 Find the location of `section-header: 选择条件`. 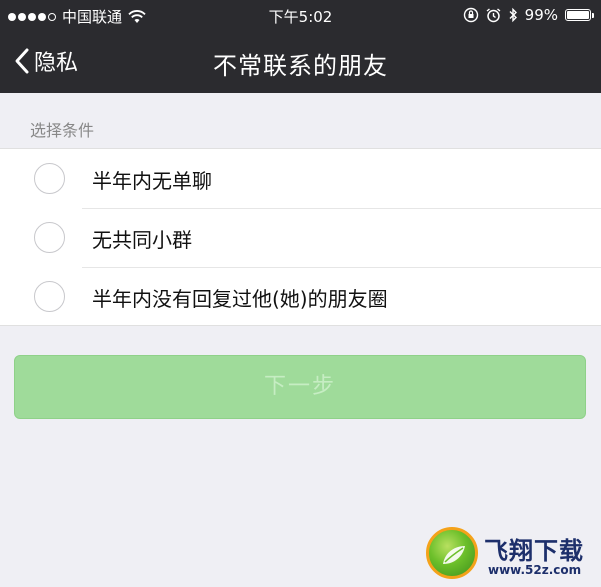

section-header: 选择条件 is located at coordinates (62, 130).